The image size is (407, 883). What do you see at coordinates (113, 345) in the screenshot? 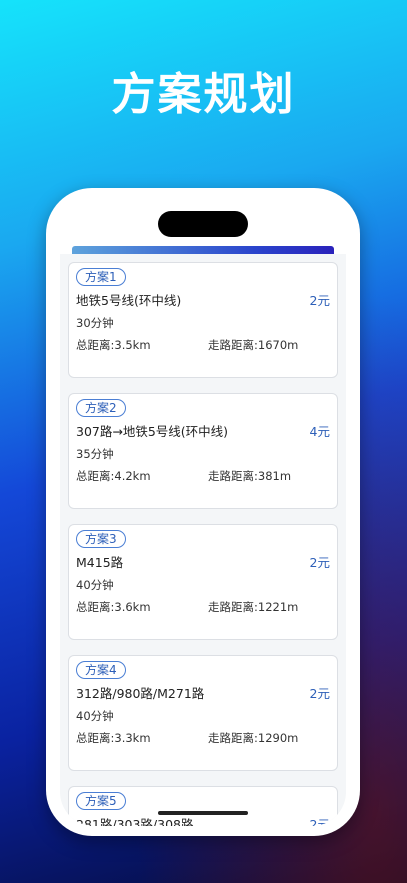
I see `plan-total-distance: 总距离:3.5km` at bounding box center [113, 345].